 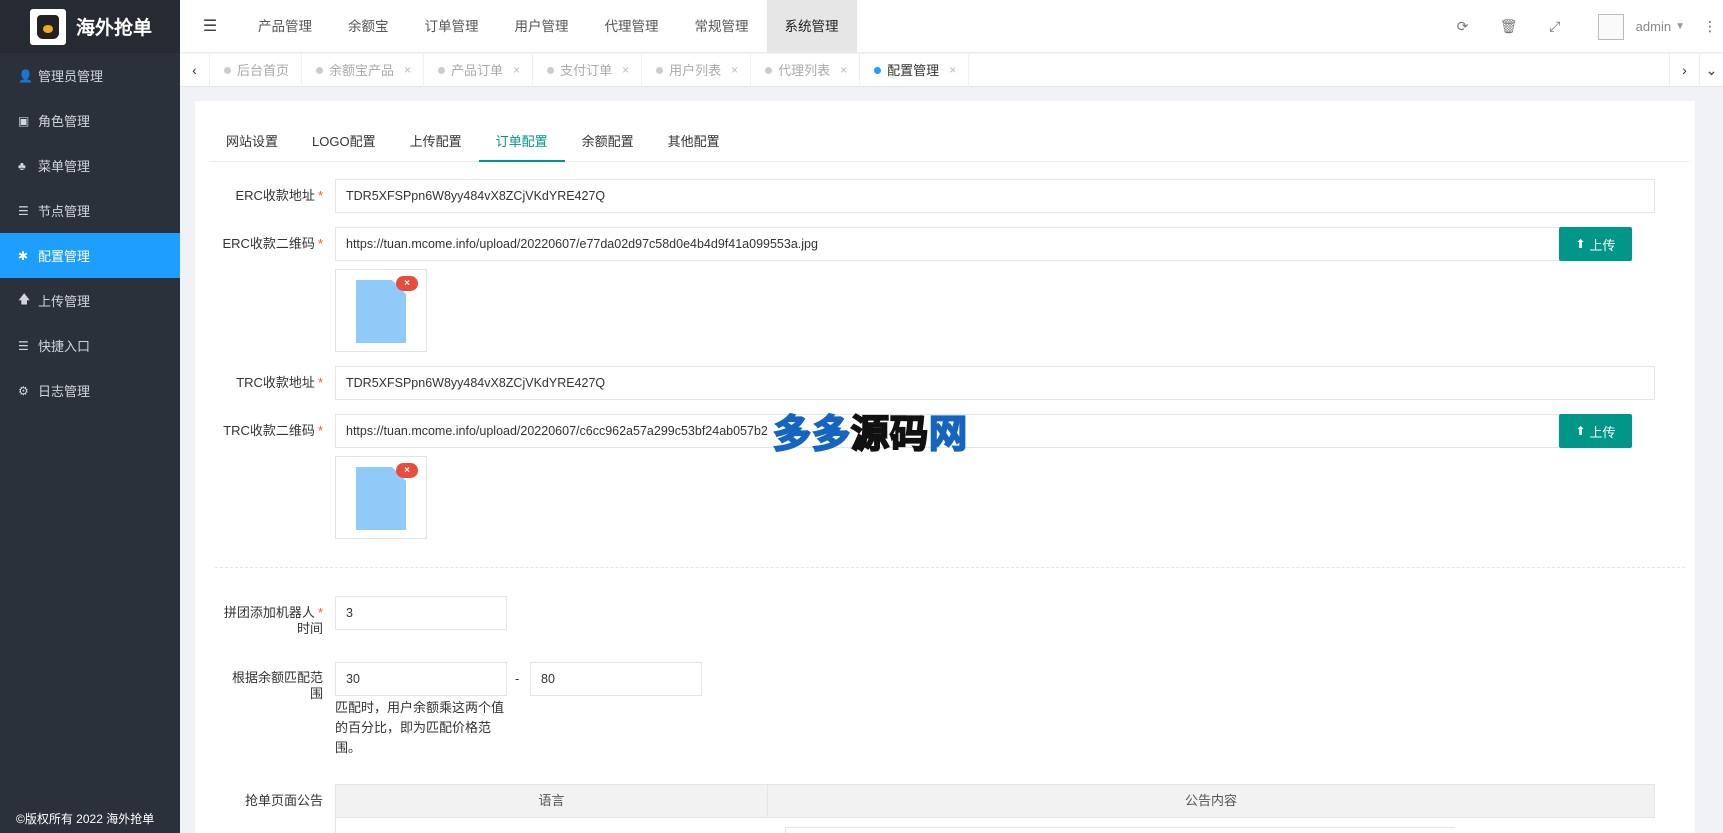 What do you see at coordinates (195, 70) in the screenshot?
I see `tabs-scroll-left-icon: ‹` at bounding box center [195, 70].